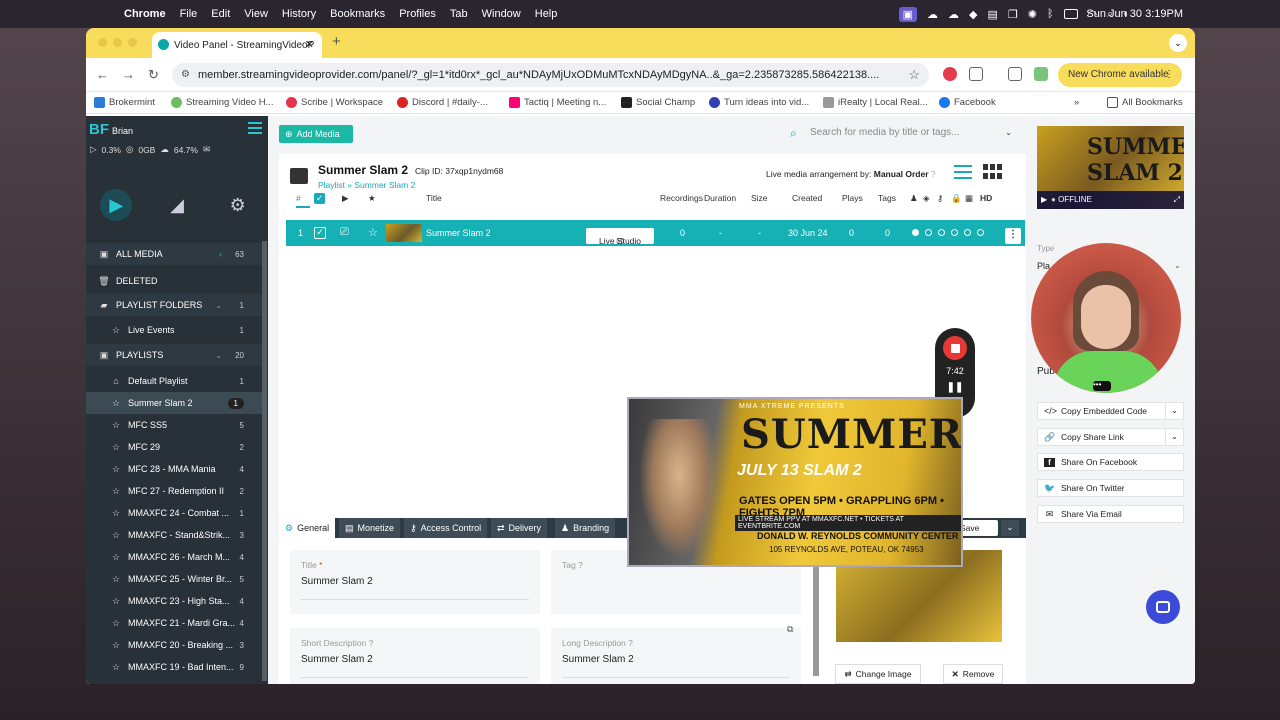 The image size is (1280, 720). Describe the element at coordinates (790, 629) in the screenshot. I see `expand-icon: ⧉` at that location.